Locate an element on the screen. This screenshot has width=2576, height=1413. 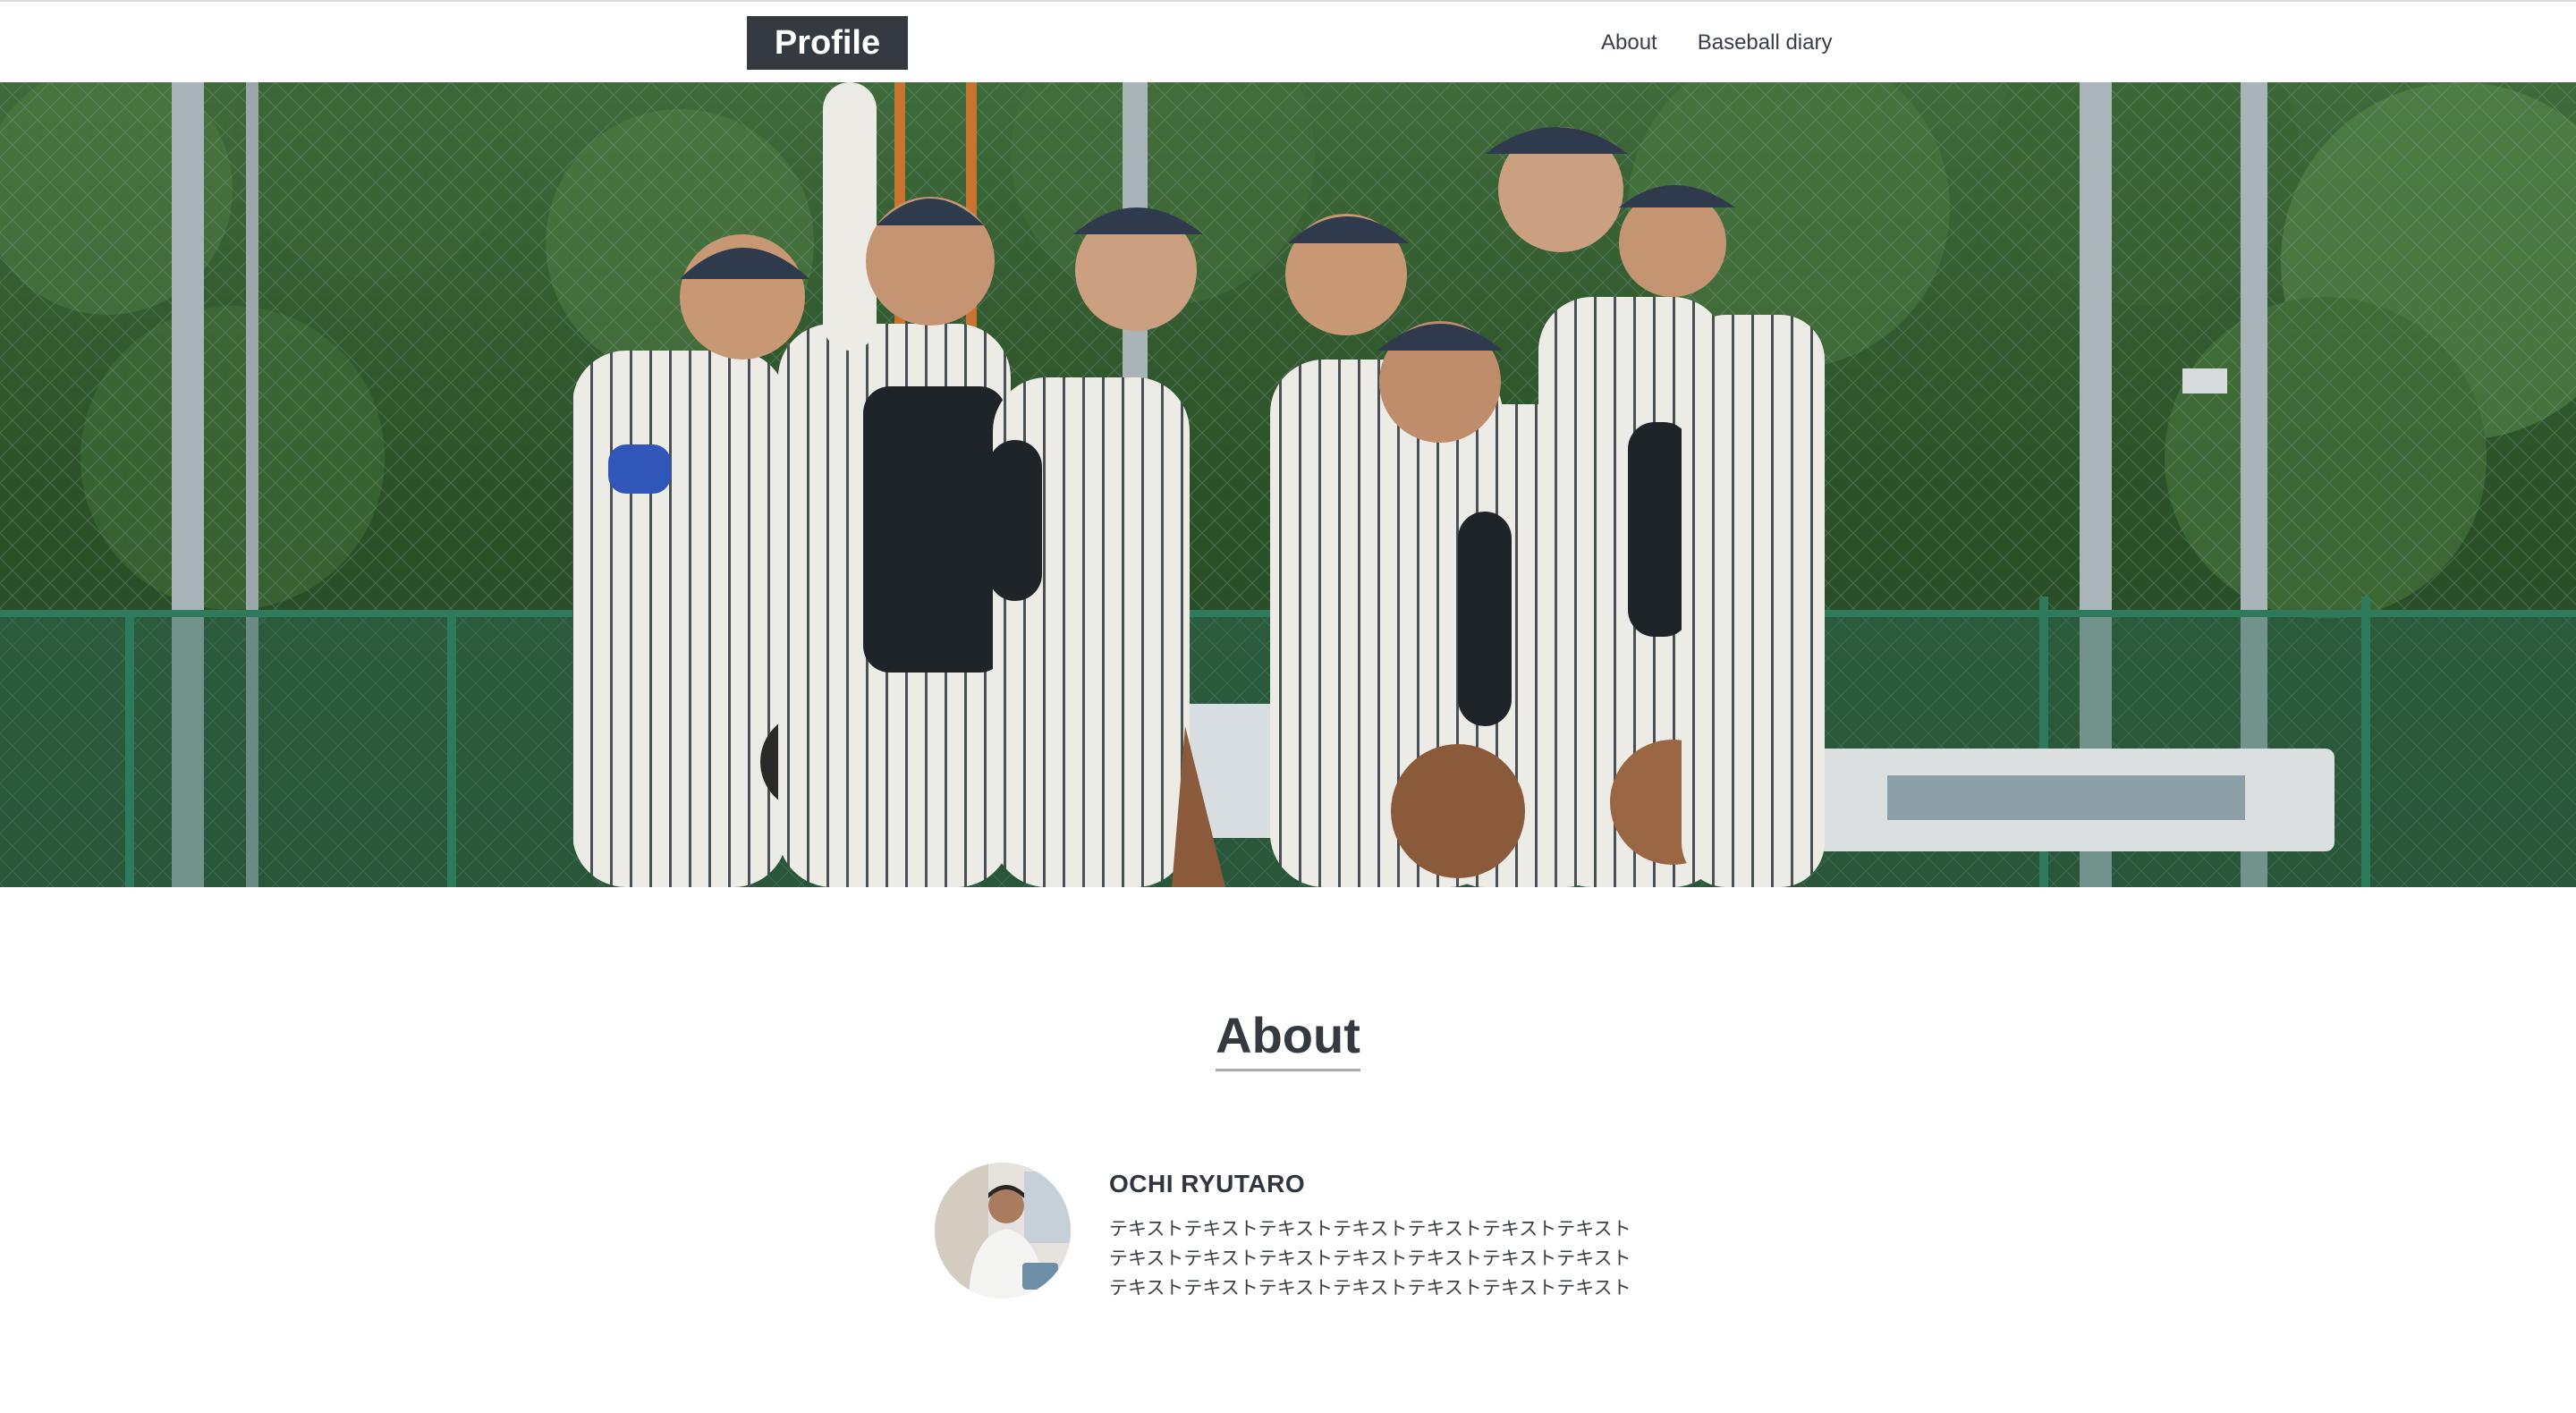
about-section-header: About is located at coordinates (1288, 1038).